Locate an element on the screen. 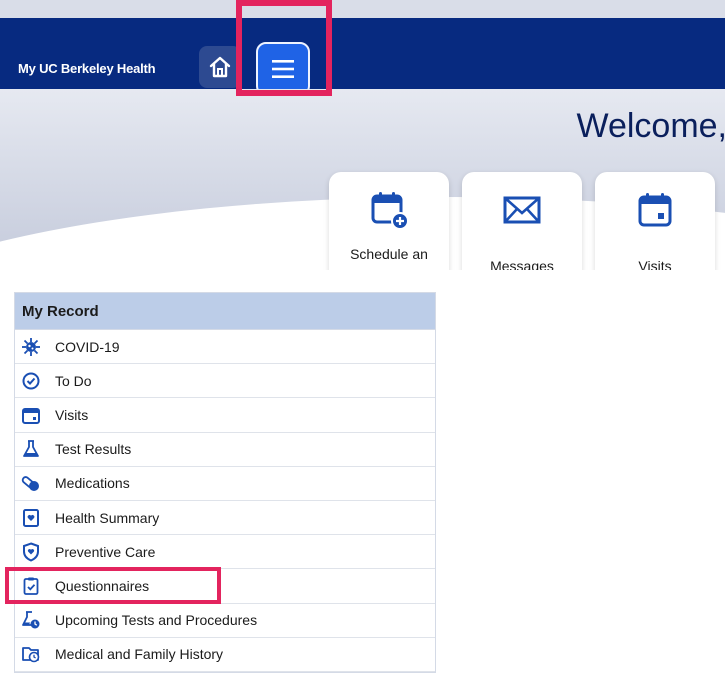  envelope-icon is located at coordinates (522, 210).